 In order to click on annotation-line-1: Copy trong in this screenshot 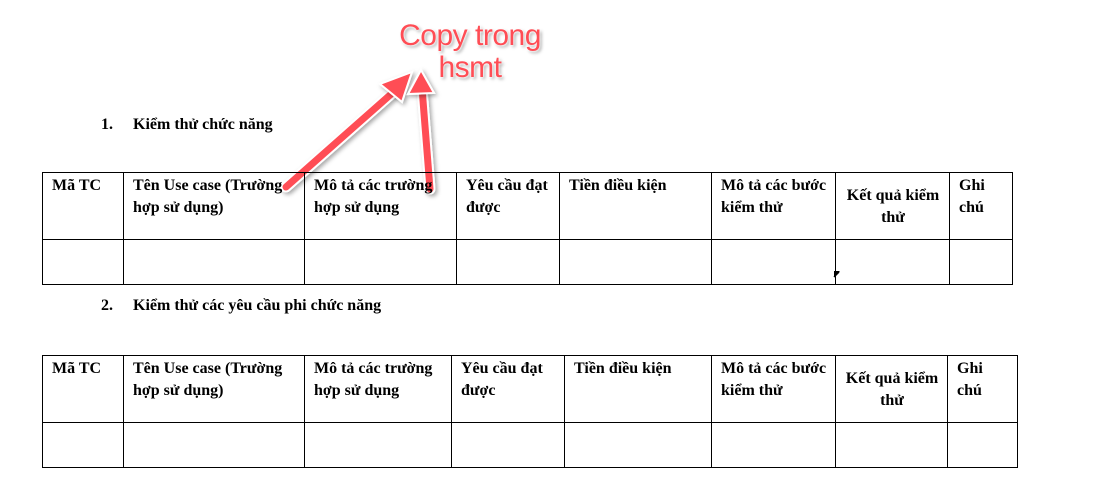, I will do `click(470, 35)`.